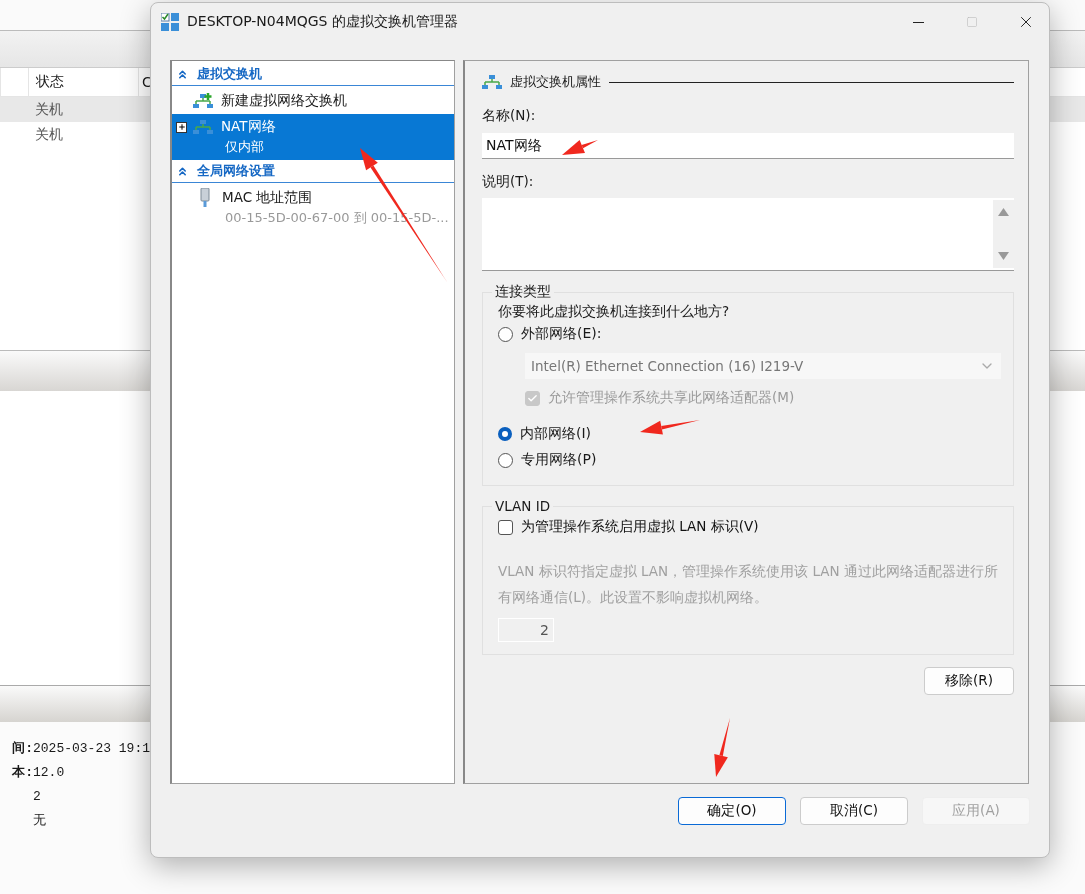 The width and height of the screenshot is (1085, 894). Describe the element at coordinates (614, 312) in the screenshot. I see `question-text: 你要将此虚拟交换机连接到什么地方?` at that location.